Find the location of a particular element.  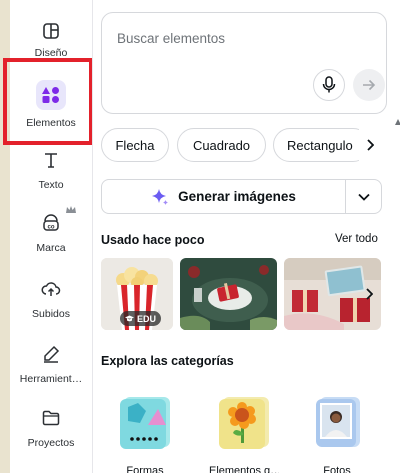

category-label-photos: Fotos is located at coordinates (337, 469).